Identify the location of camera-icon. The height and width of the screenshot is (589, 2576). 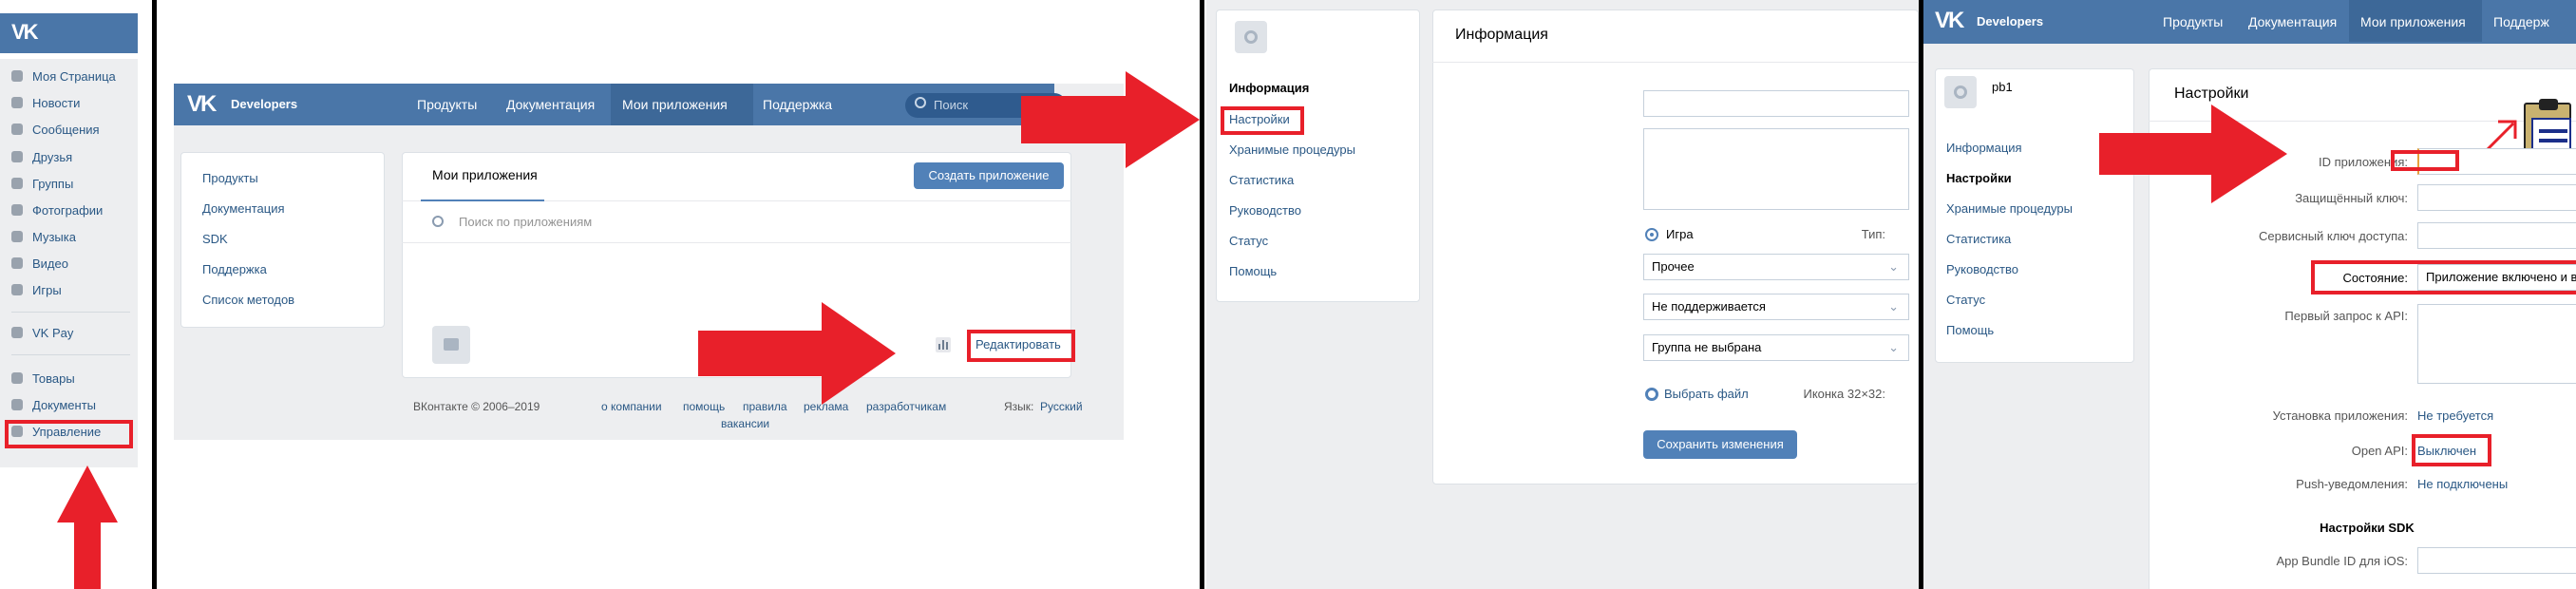
(17, 210).